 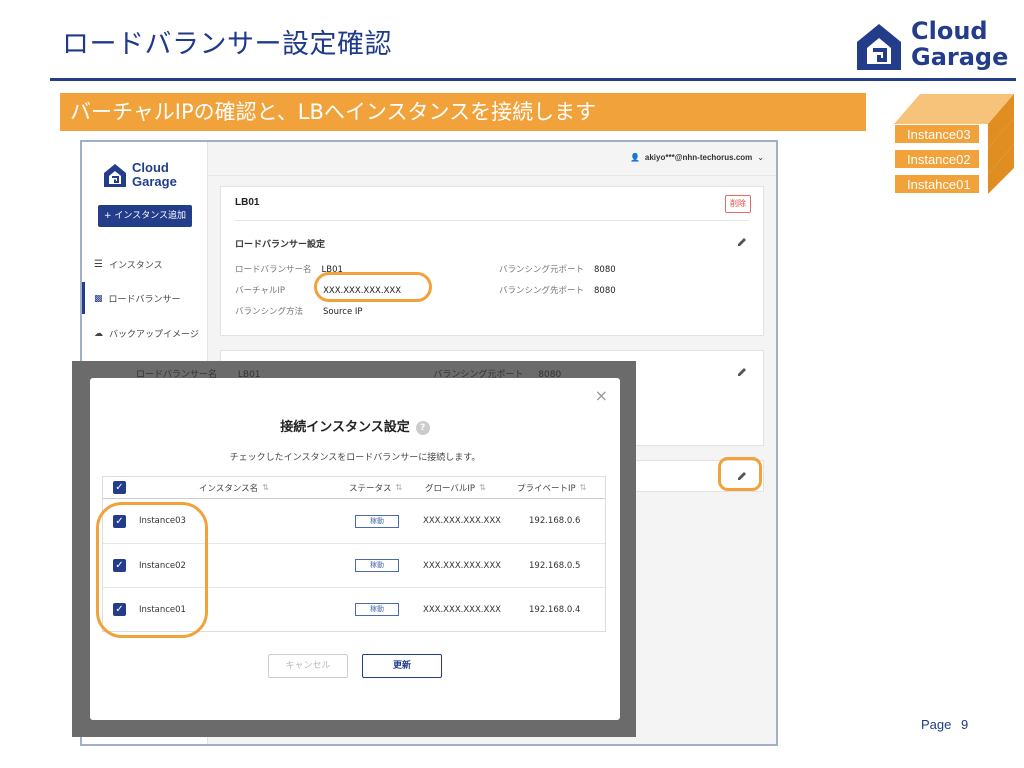 What do you see at coordinates (555, 609) in the screenshot?
I see `private-ip: 192.168.0.4` at bounding box center [555, 609].